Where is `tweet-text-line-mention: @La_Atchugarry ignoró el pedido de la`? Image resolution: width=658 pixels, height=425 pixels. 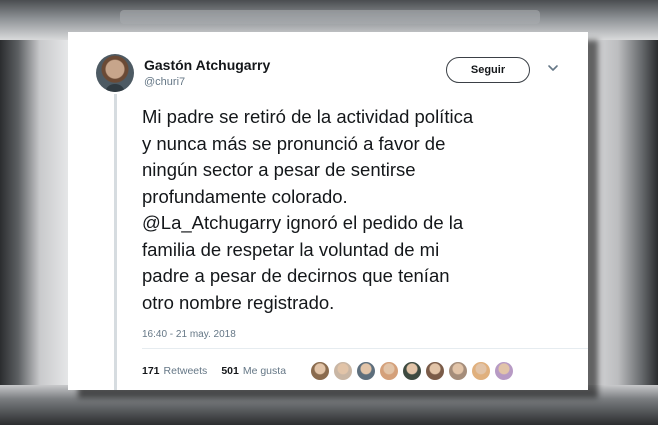
tweet-text-line-mention: @La_Atchugarry ignoró el pedido de la is located at coordinates (362, 223).